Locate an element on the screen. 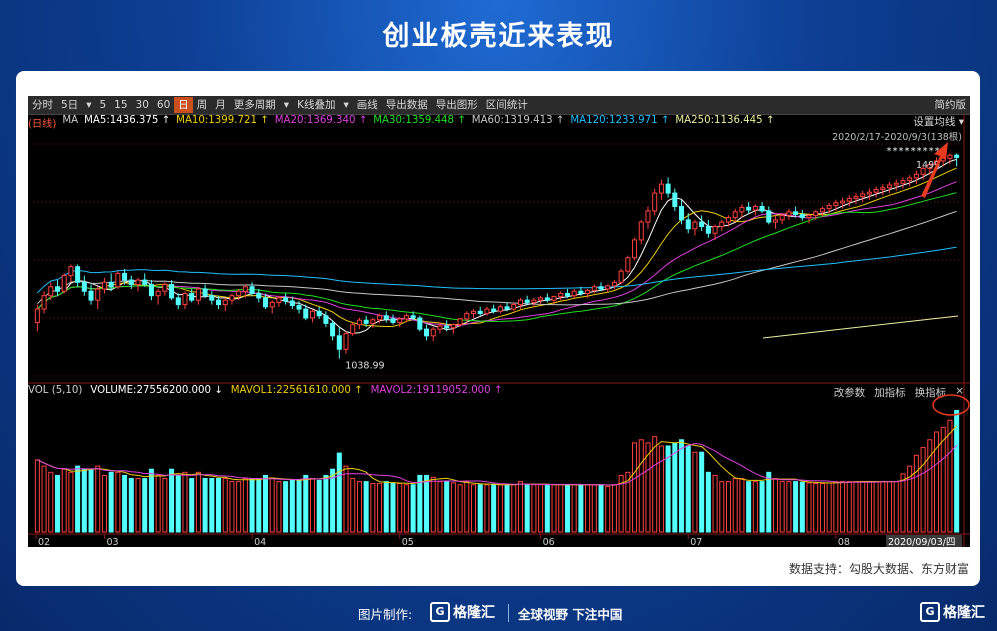 The image size is (997, 631). corner-brand-logo: G 格隆汇 is located at coordinates (952, 612).